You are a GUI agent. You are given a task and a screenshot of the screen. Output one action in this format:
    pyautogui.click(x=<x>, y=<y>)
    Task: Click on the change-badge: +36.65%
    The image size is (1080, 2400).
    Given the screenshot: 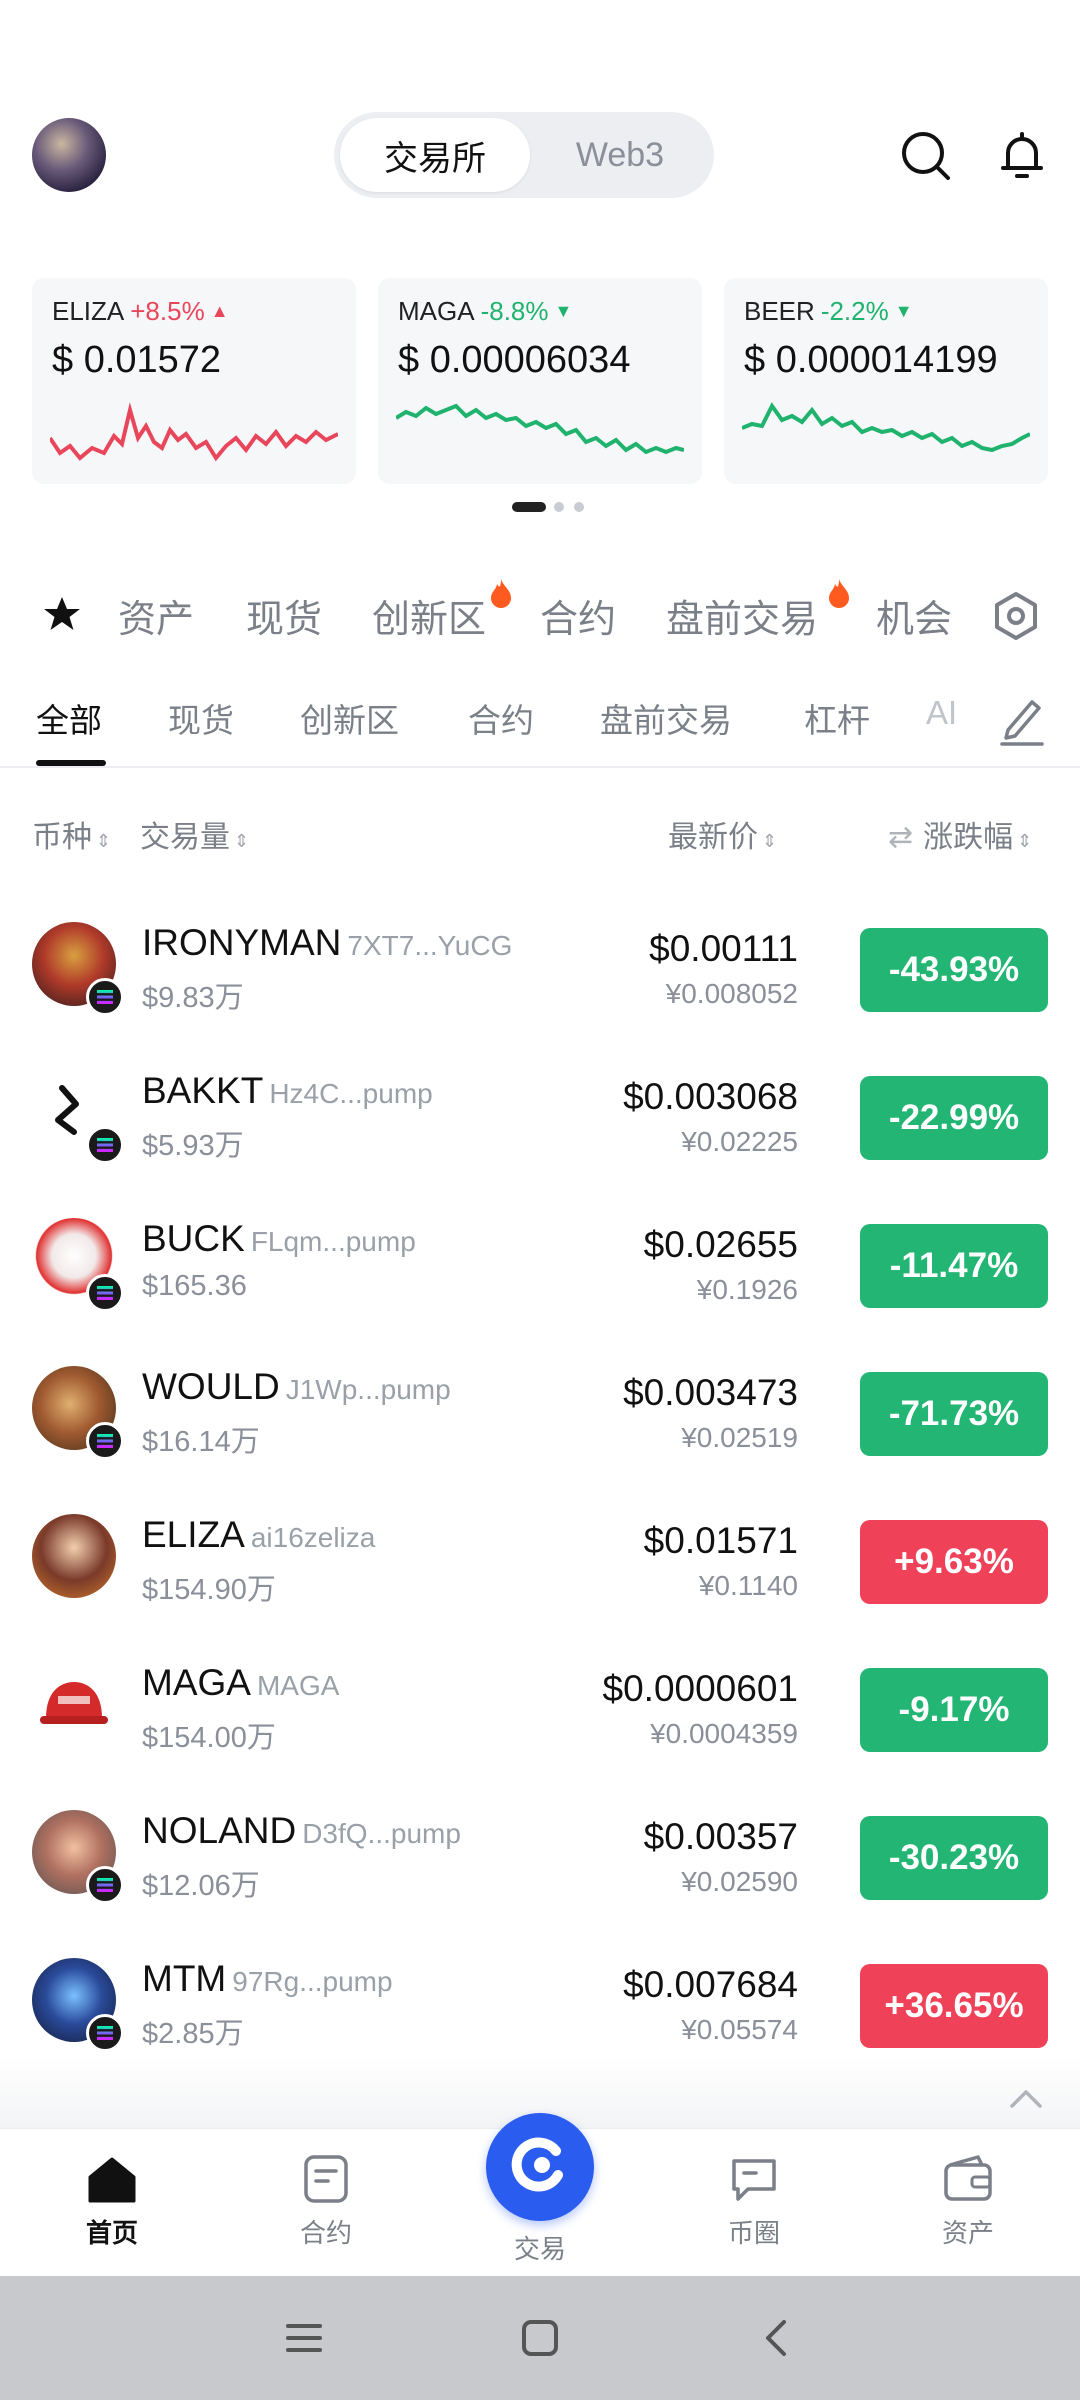 What is the action you would take?
    pyautogui.click(x=954, y=2006)
    